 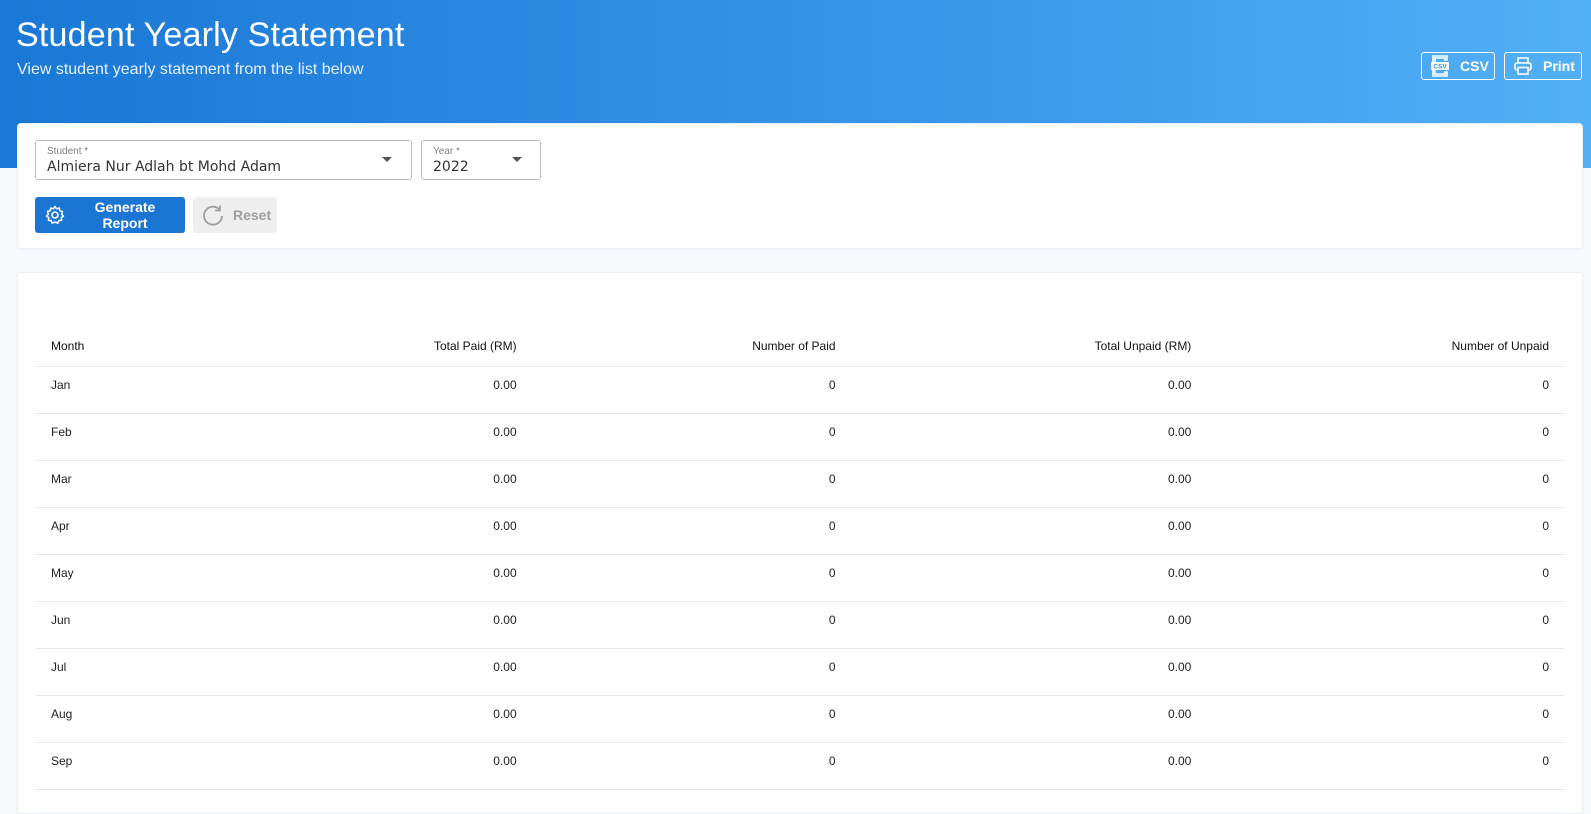 What do you see at coordinates (451, 167) in the screenshot?
I see `year-value: 2022` at bounding box center [451, 167].